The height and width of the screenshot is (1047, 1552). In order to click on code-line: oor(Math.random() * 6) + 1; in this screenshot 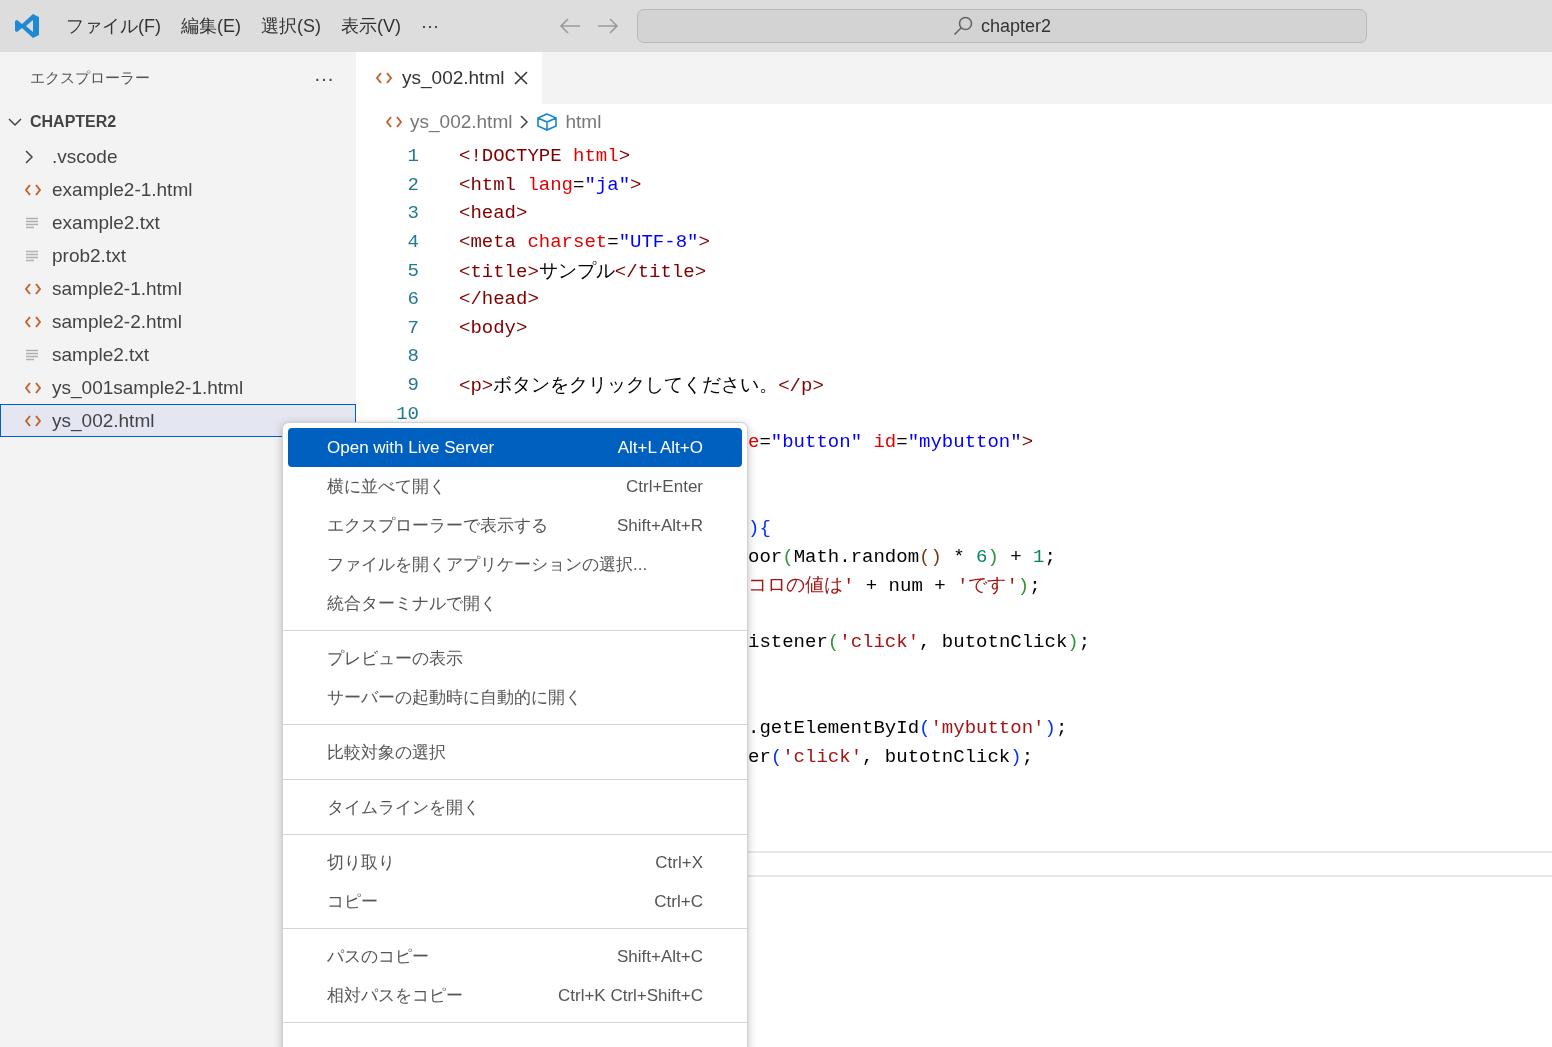, I will do `click(902, 556)`.